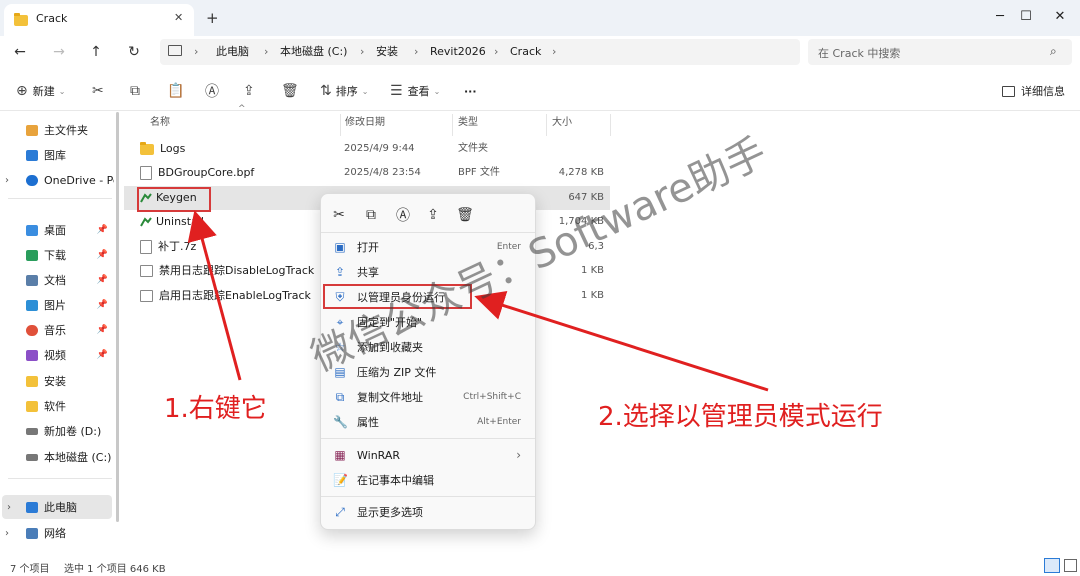  Describe the element at coordinates (621, 341) in the screenshot. I see `arrow-to-run-as-admin` at that location.